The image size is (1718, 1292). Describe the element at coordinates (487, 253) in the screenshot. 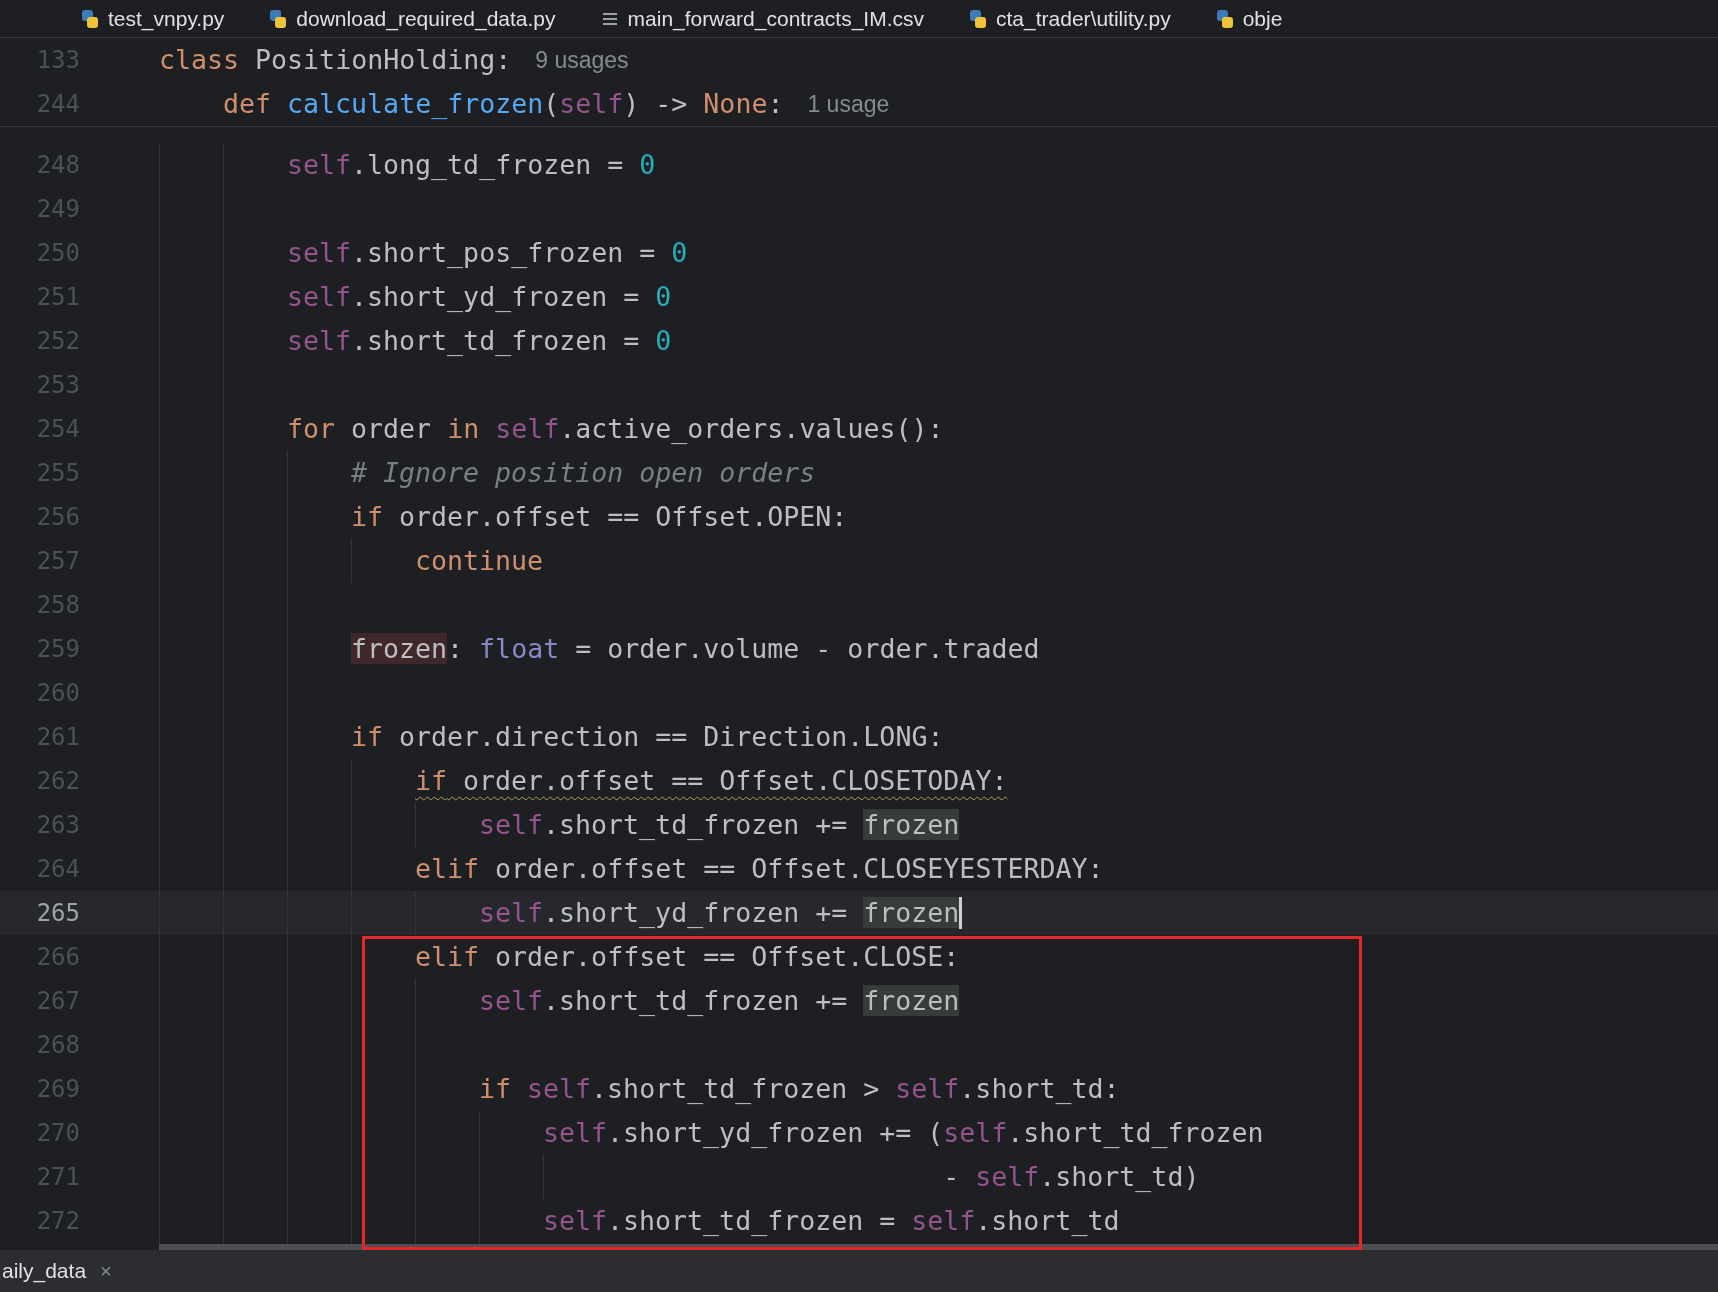

I see `code-line: self.short_pos_frozen = 0` at that location.